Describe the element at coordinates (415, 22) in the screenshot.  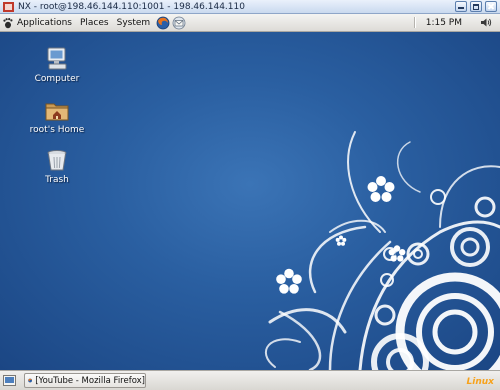
I see `panel-separator` at that location.